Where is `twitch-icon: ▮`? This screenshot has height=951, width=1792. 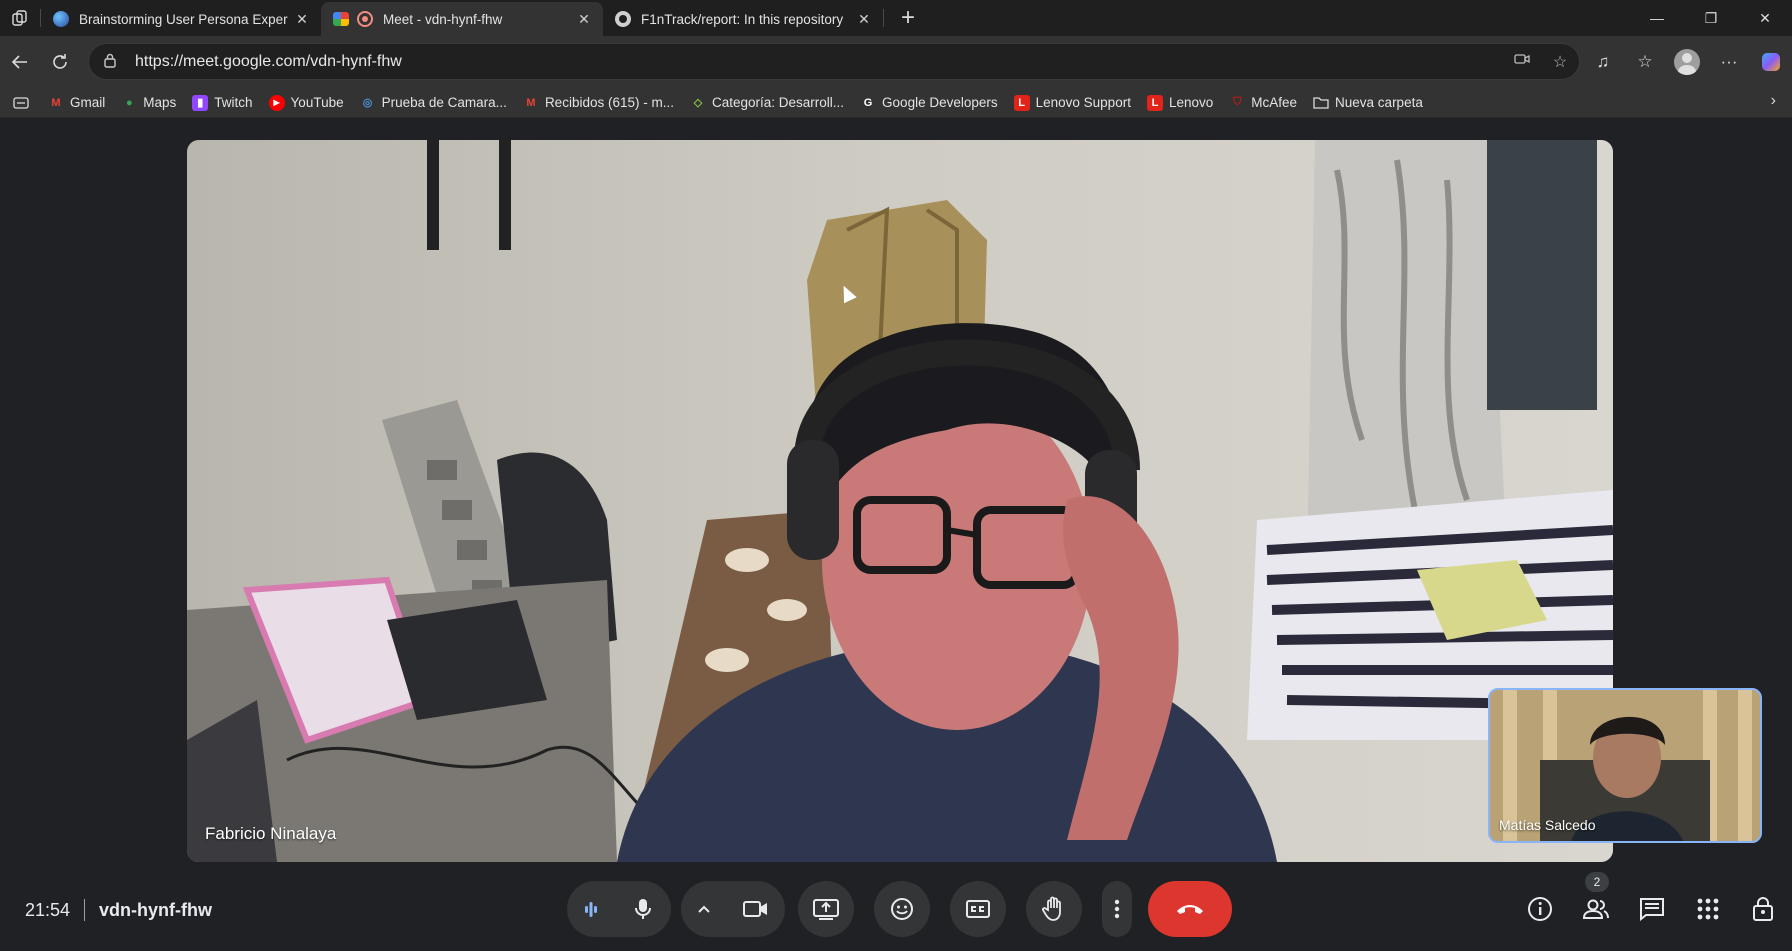
twitch-icon: ▮ is located at coordinates (200, 102).